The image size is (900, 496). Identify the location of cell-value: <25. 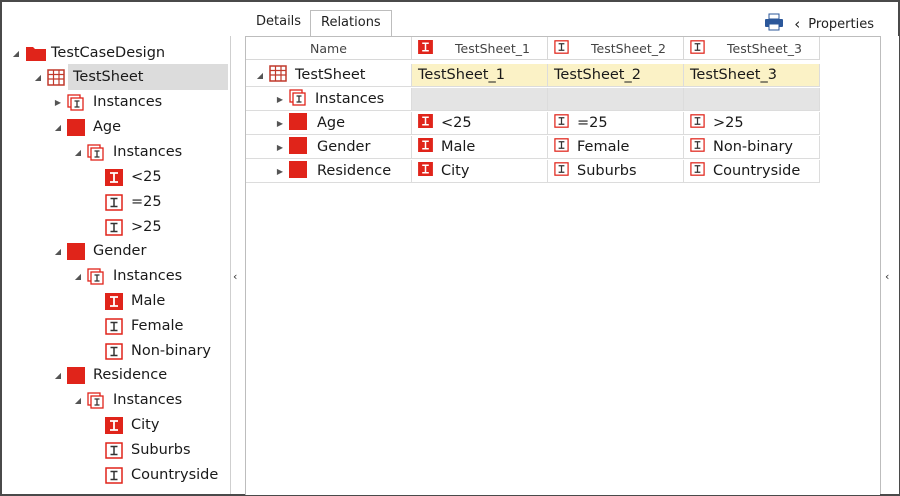
(456, 123).